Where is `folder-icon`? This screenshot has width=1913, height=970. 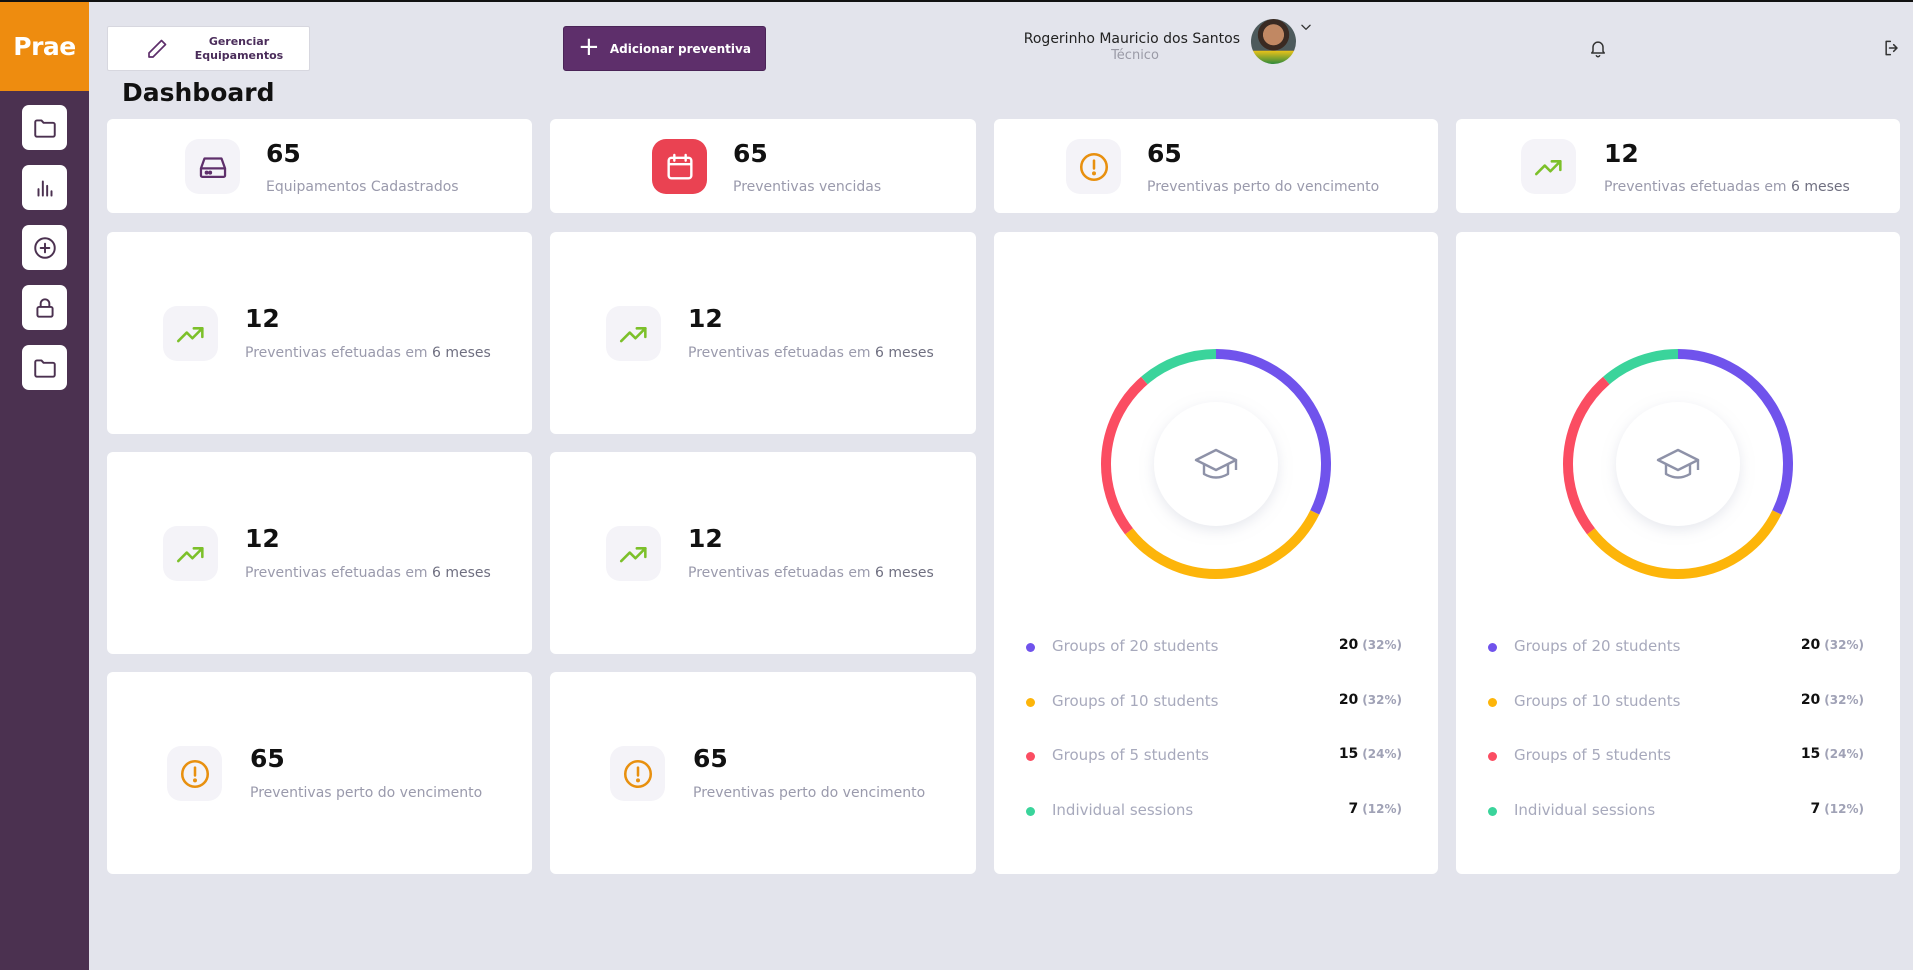 folder-icon is located at coordinates (44, 368).